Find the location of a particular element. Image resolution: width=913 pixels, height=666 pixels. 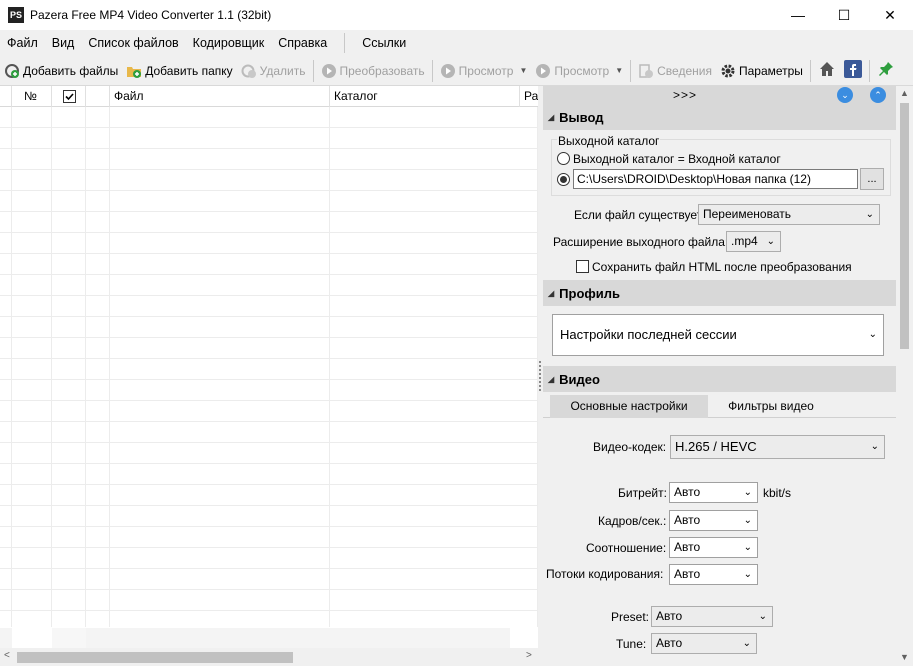

expand-all-icon: ⌃ is located at coordinates (878, 95).